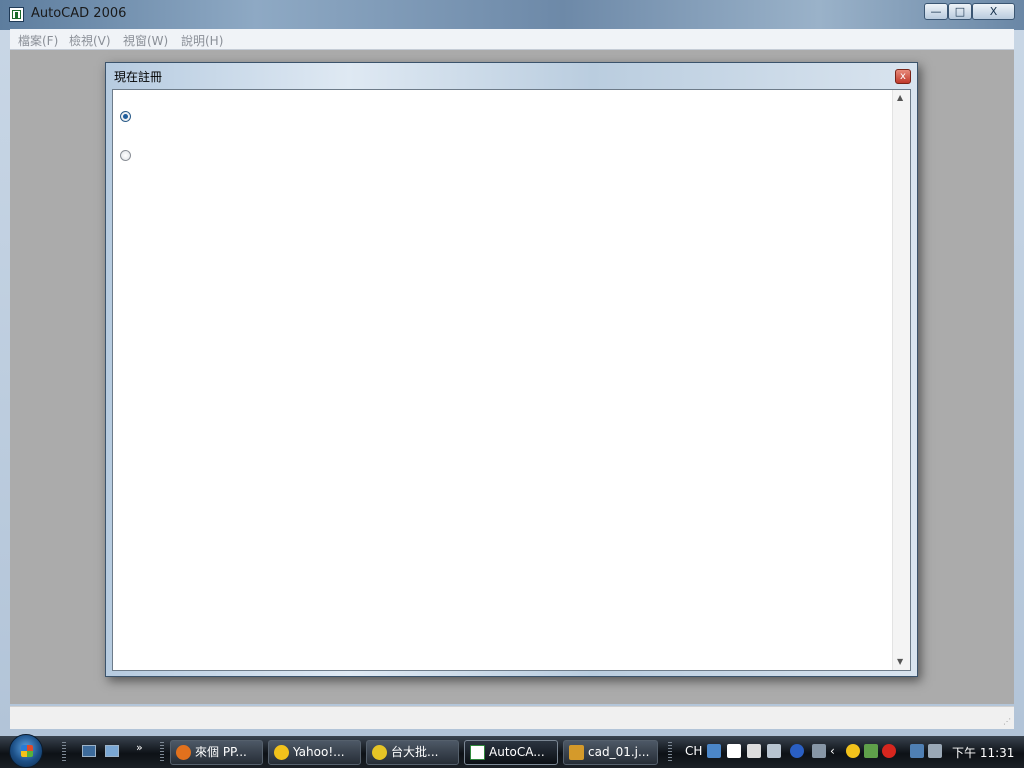 The image size is (1024, 768). I want to click on minimize-button: —, so click(936, 11).